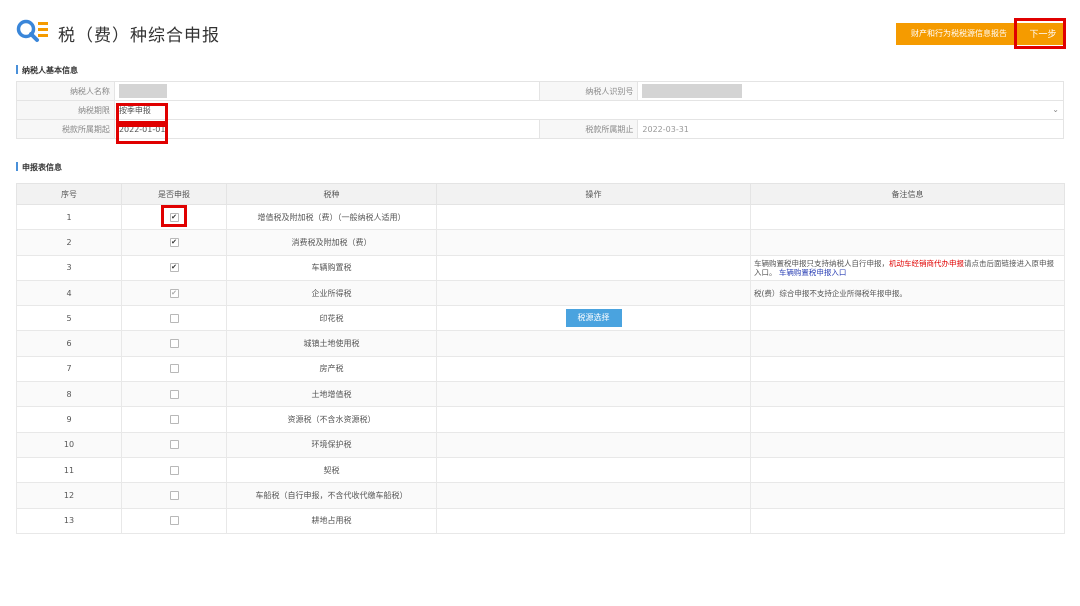 The width and height of the screenshot is (1080, 606). What do you see at coordinates (850, 129) in the screenshot?
I see `period-end-value: 2022-03-31` at bounding box center [850, 129].